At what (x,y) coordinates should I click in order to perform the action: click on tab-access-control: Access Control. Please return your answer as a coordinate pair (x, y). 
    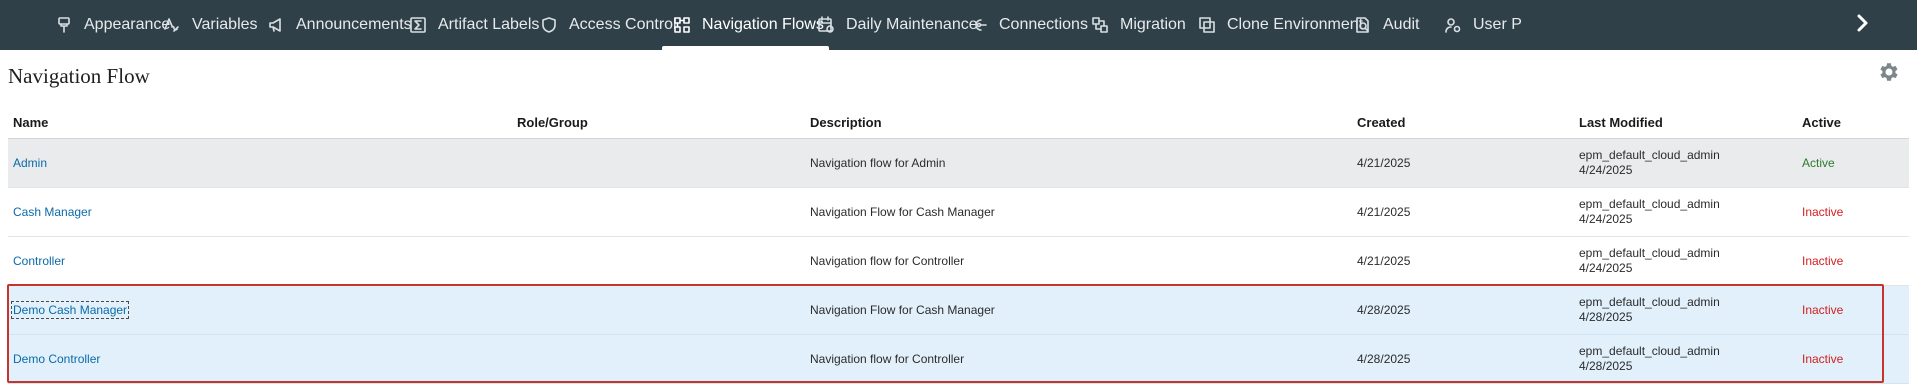
    Looking at the image, I should click on (608, 25).